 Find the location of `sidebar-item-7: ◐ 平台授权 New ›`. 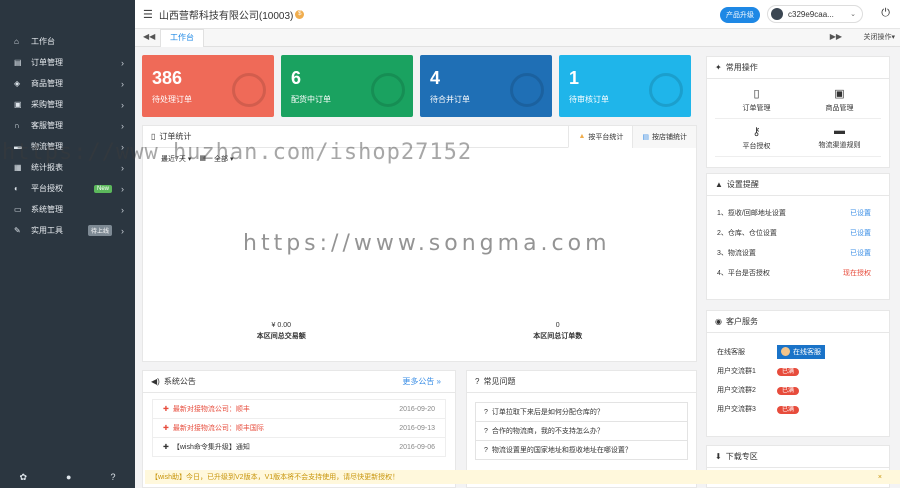

sidebar-item-7: ◐ 平台授权 New › is located at coordinates (67, 188).